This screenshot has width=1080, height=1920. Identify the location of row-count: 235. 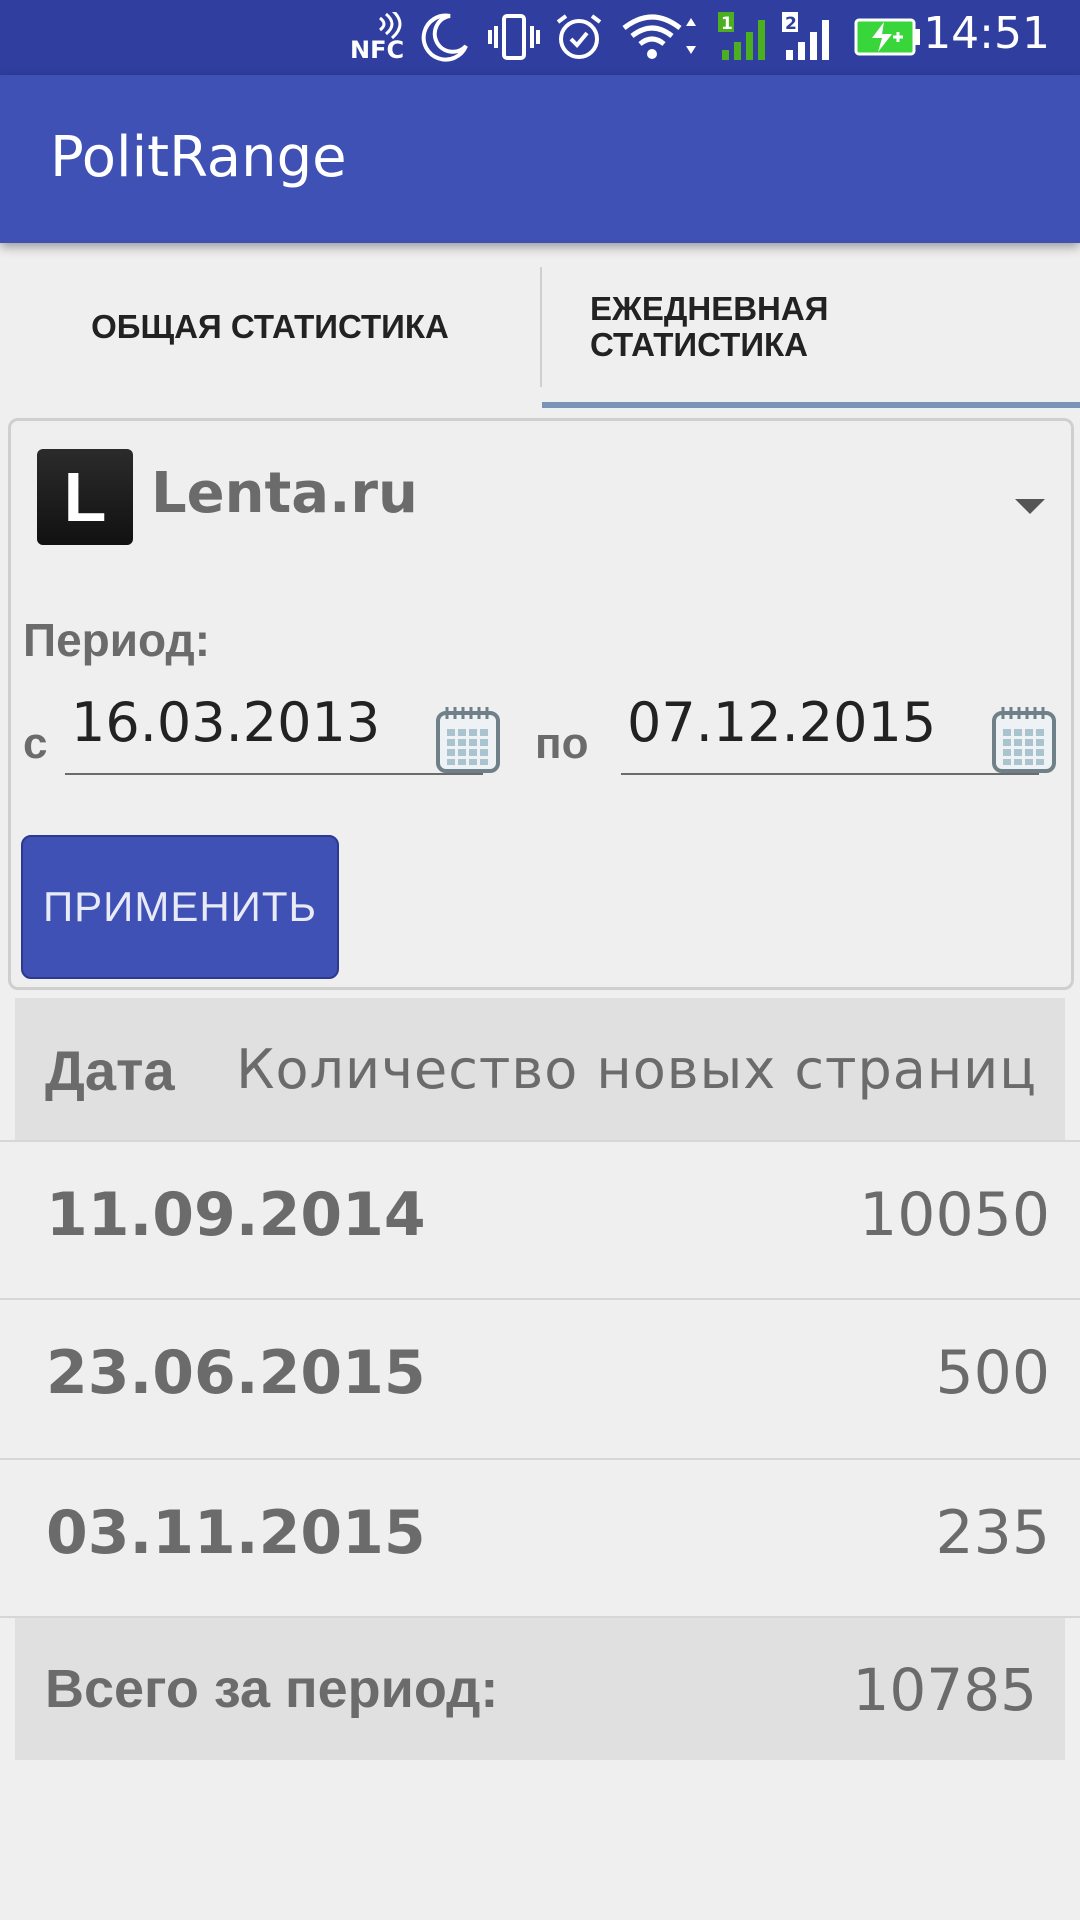
(992, 1533).